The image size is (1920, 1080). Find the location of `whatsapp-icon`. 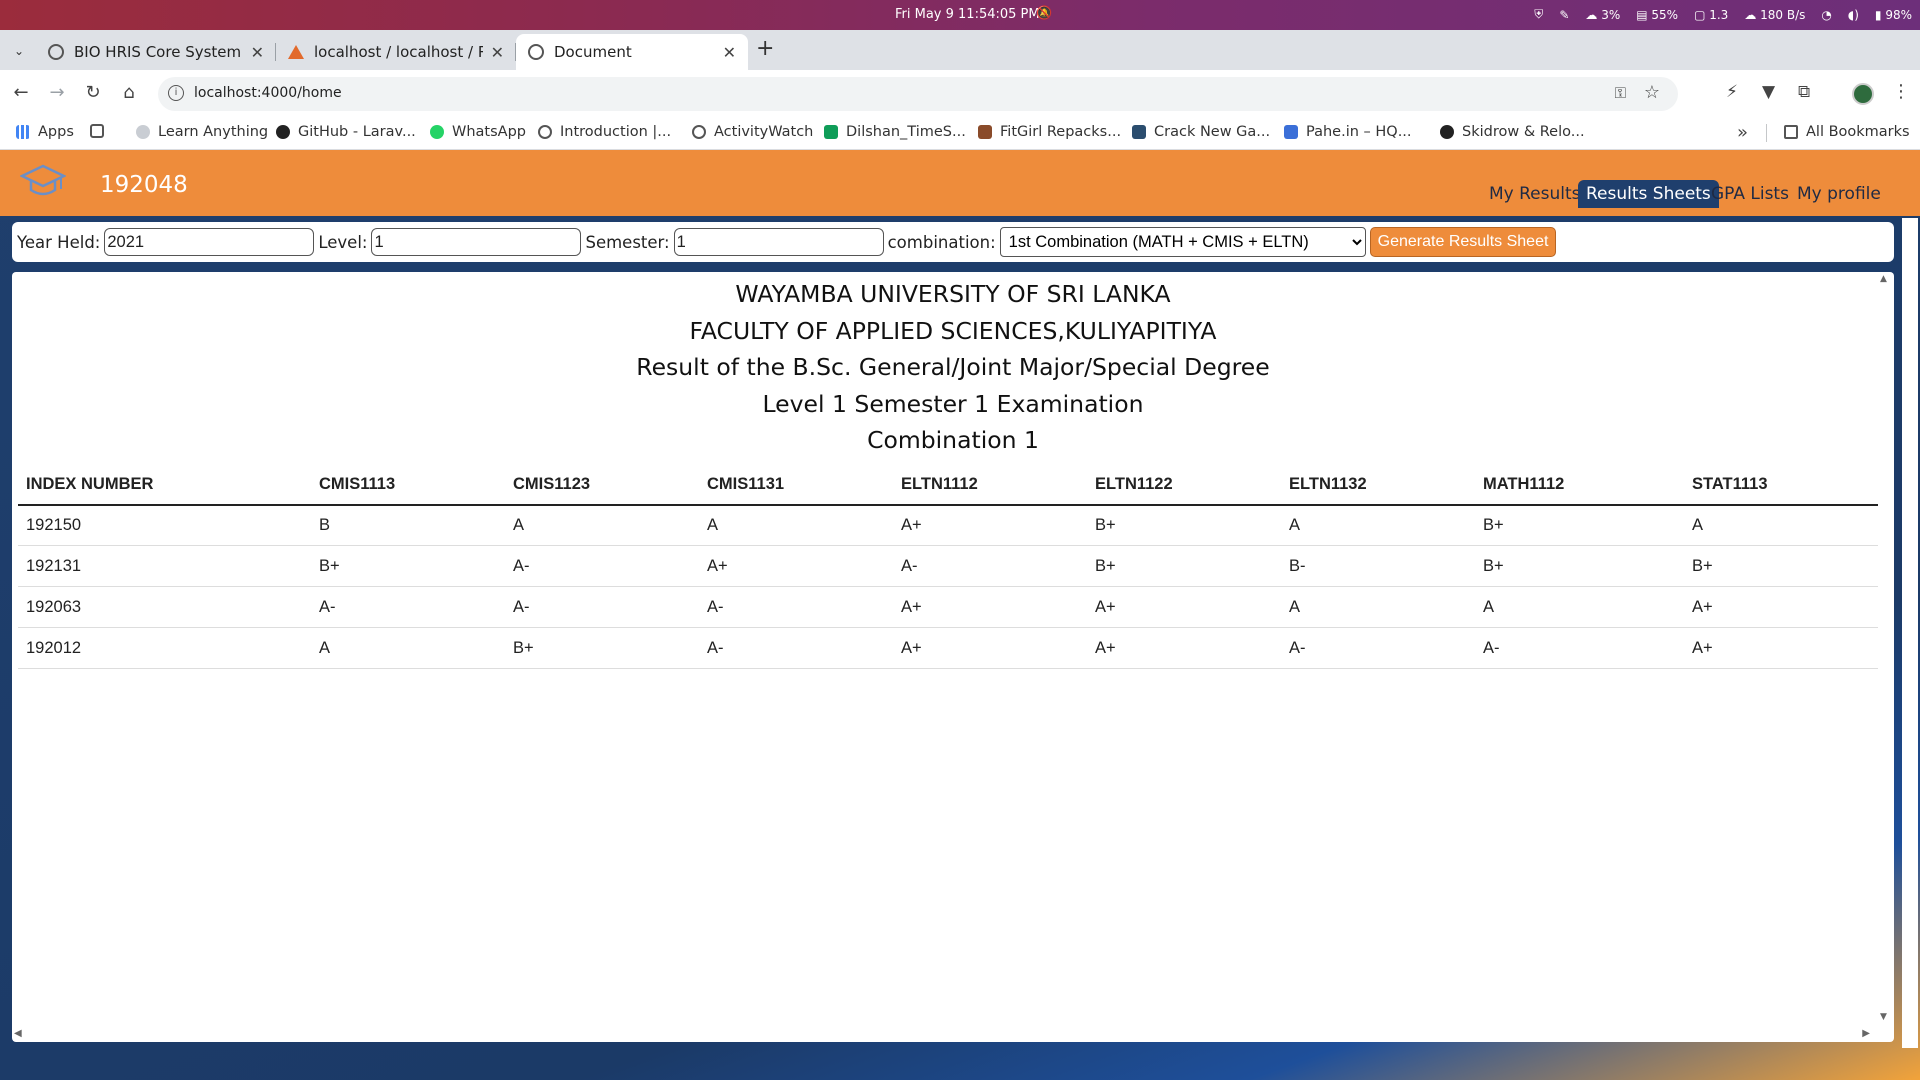

whatsapp-icon is located at coordinates (437, 132).